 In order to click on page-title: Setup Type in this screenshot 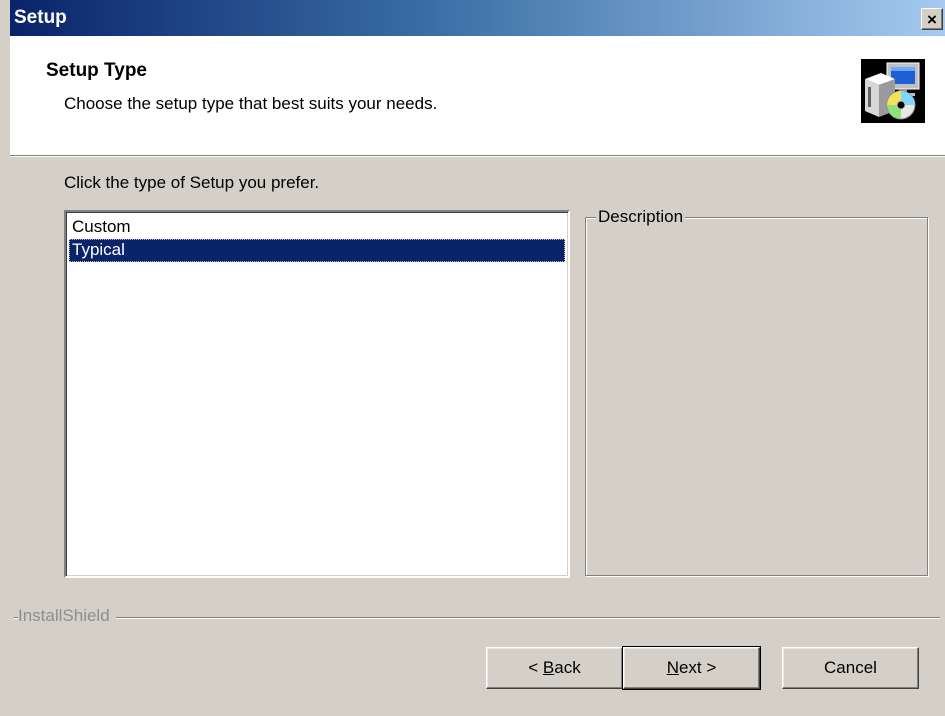, I will do `click(96, 70)`.